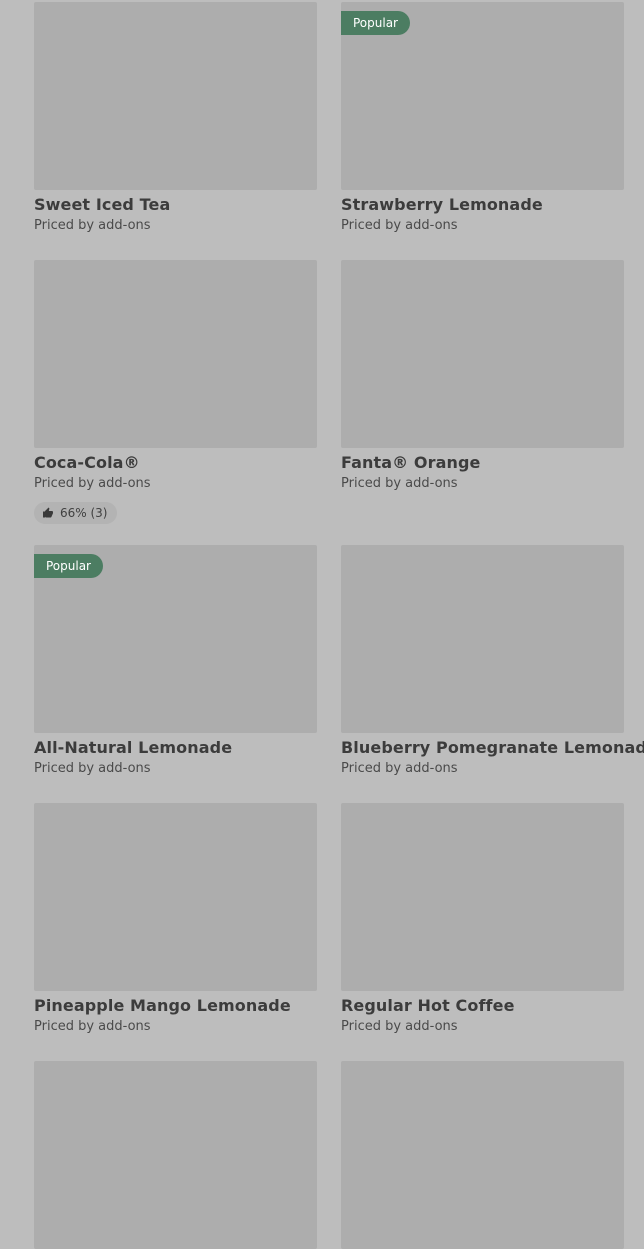 The height and width of the screenshot is (1249, 644). Describe the element at coordinates (133, 747) in the screenshot. I see `item-name: All-Natural Lemonade` at that location.